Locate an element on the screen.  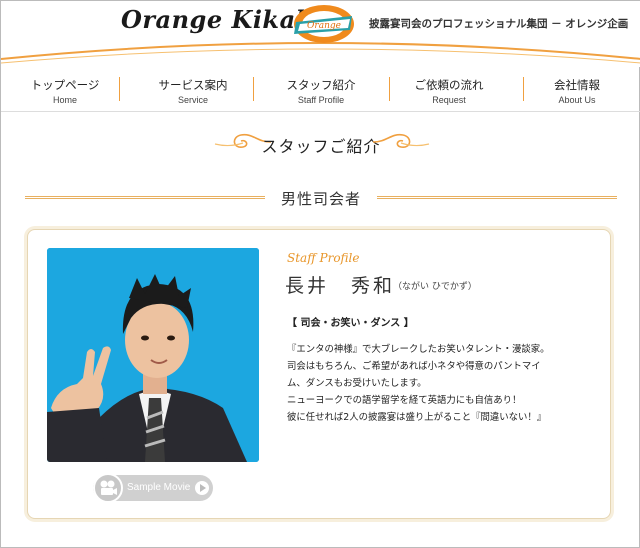
nav-item-home: トップページ Home is located at coordinates (65, 93).